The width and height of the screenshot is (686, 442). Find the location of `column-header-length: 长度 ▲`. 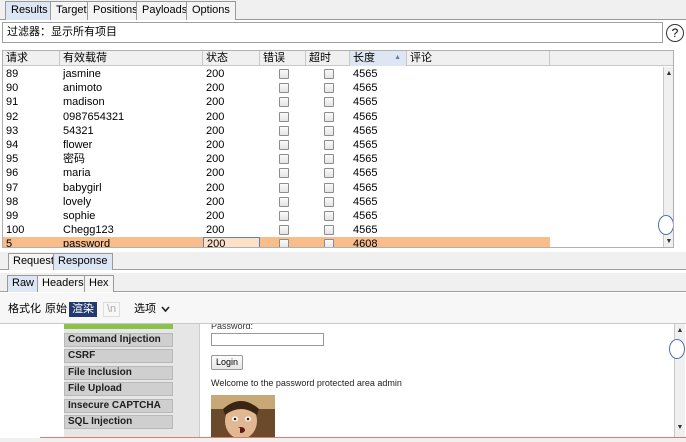

column-header-length: 长度 ▲ is located at coordinates (378, 58).